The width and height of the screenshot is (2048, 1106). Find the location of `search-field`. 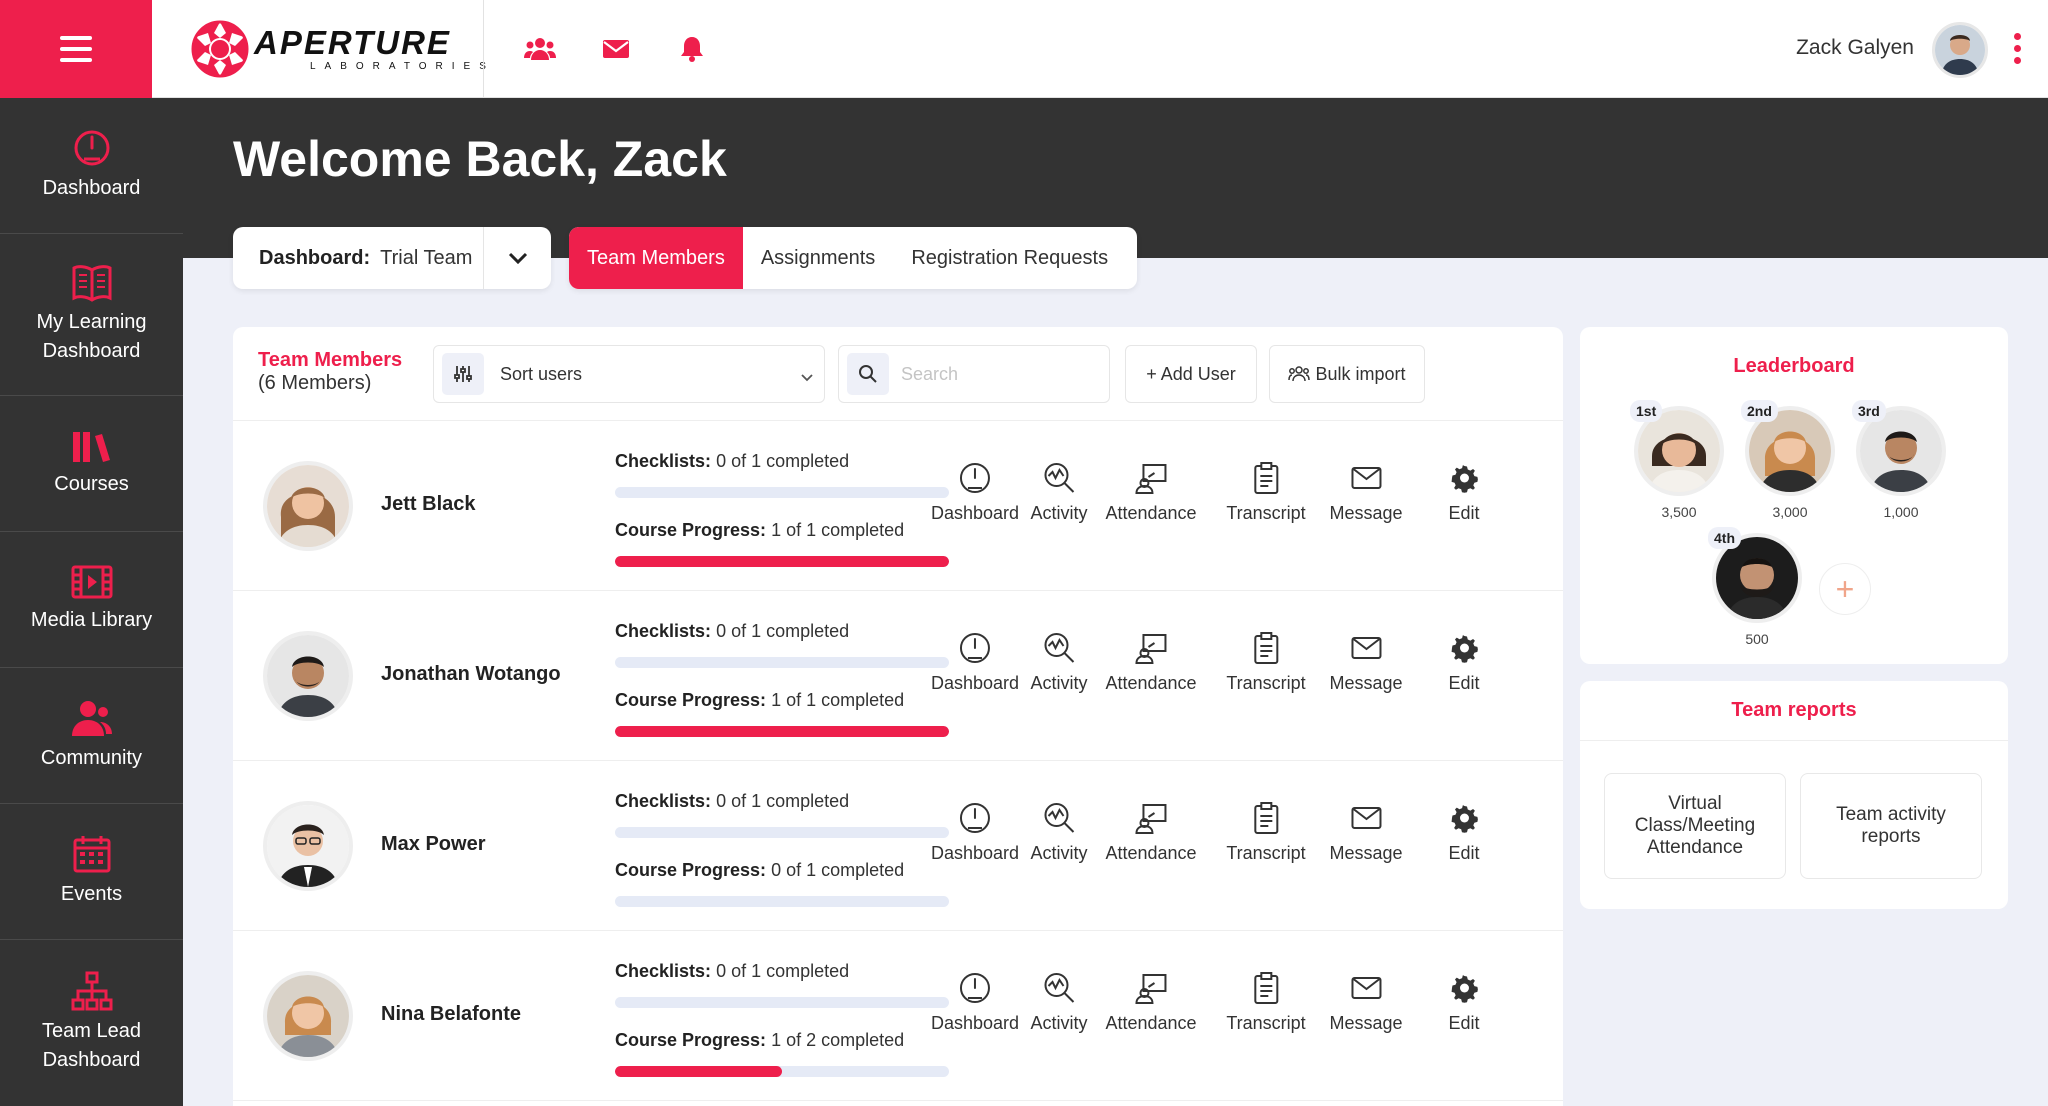

search-field is located at coordinates (974, 374).